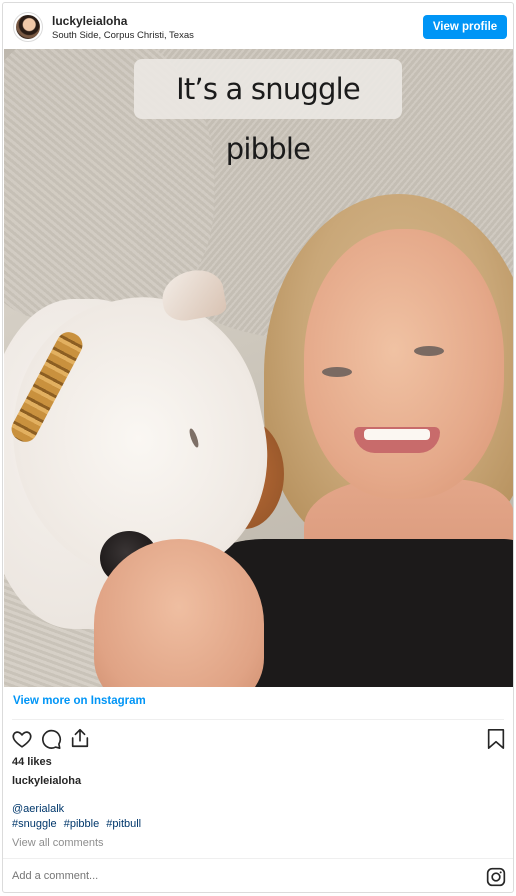  What do you see at coordinates (496, 739) in the screenshot?
I see `bookmark-icon` at bounding box center [496, 739].